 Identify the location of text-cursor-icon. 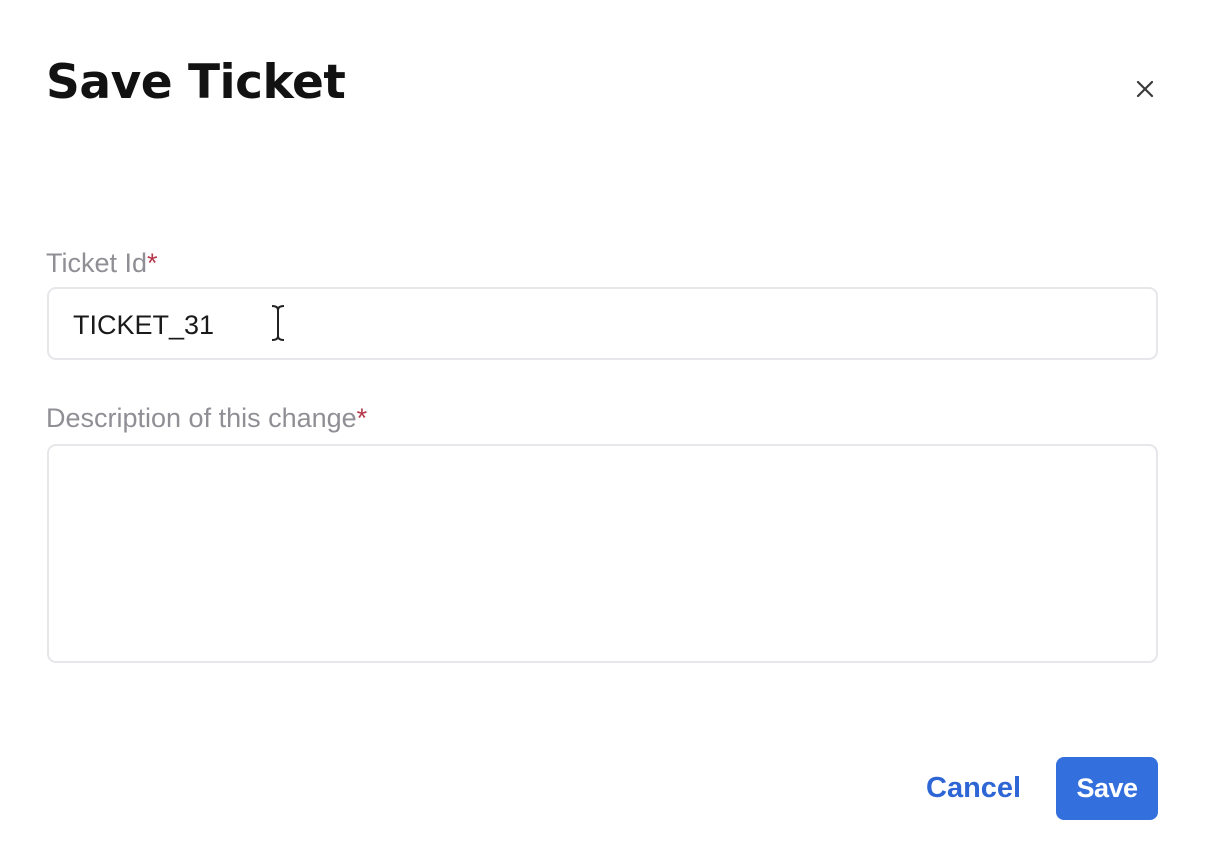
(278, 323).